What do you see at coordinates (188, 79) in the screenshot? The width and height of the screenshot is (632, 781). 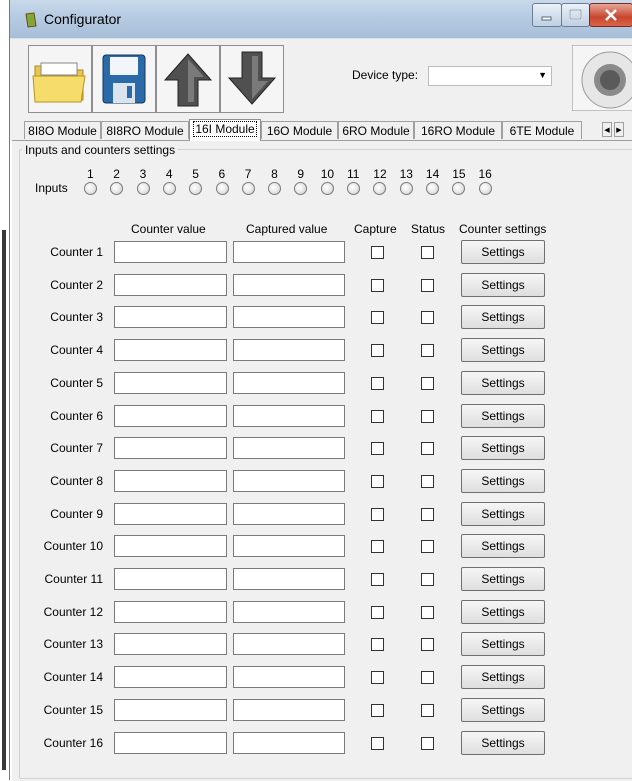 I see `upload-button` at bounding box center [188, 79].